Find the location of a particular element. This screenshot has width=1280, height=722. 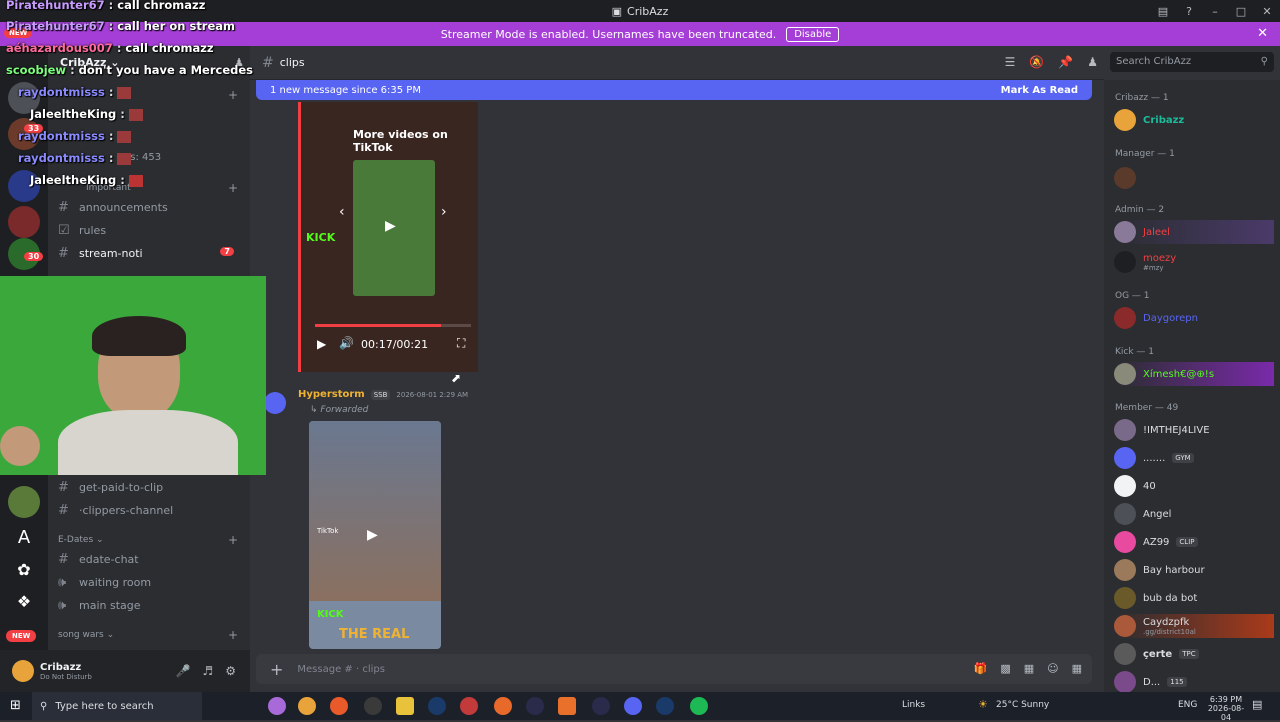

fullscreen-icon: ⛶ is located at coordinates (461, 343).